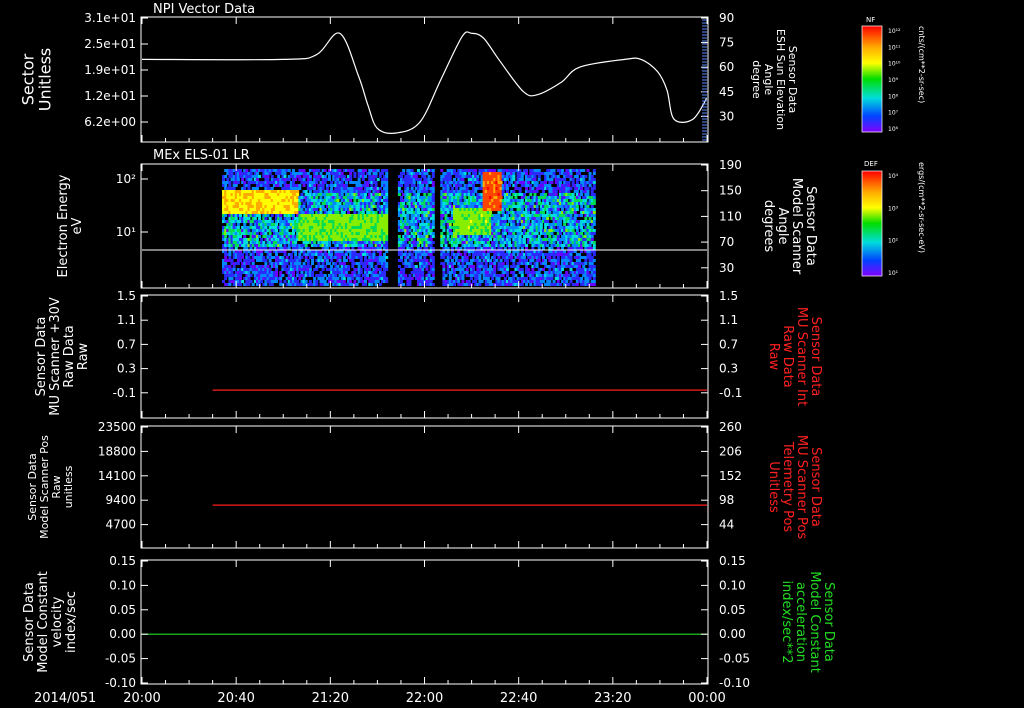  Describe the element at coordinates (409, 227) in the screenshot. I see `spectrogram` at that location.